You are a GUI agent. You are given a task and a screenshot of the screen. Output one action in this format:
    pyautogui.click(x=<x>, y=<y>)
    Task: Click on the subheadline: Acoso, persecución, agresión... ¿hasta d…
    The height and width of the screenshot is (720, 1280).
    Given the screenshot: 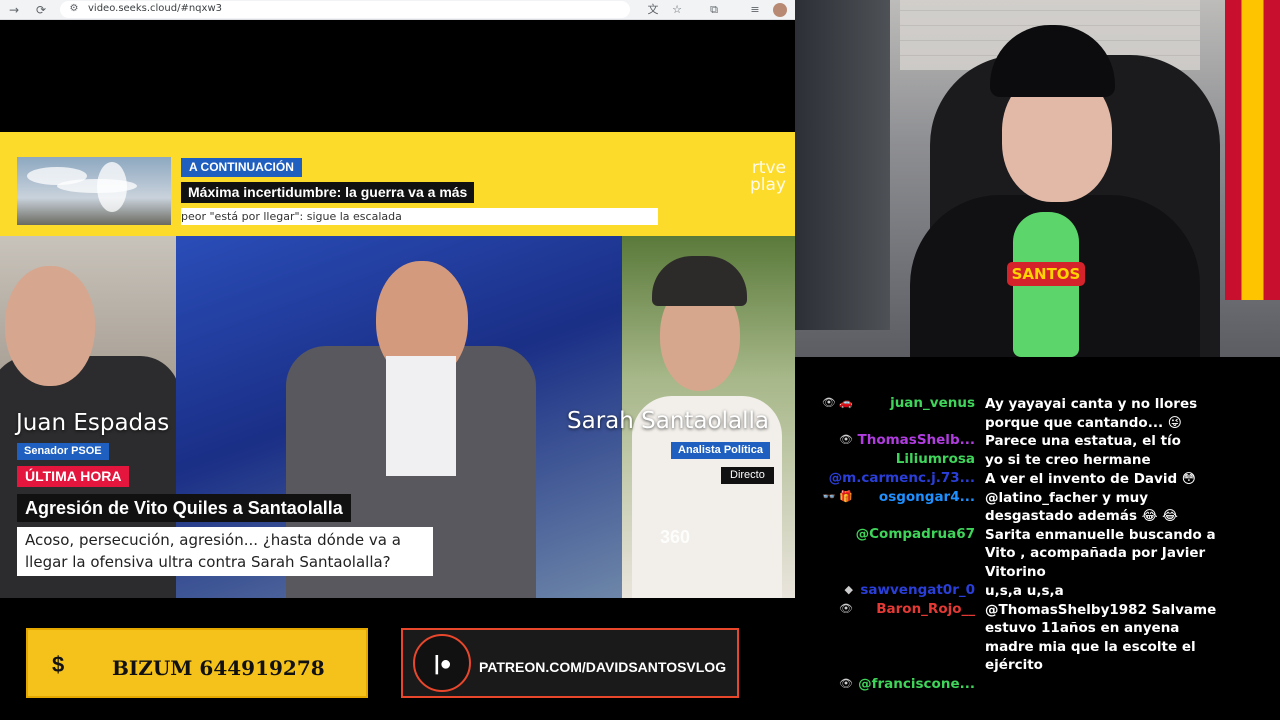 What is the action you would take?
    pyautogui.click(x=225, y=551)
    